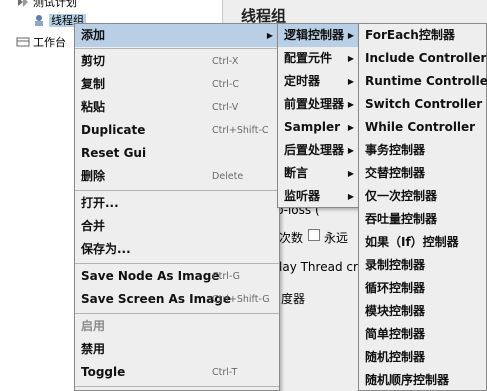 The width and height of the screenshot is (487, 391). What do you see at coordinates (319, 104) in the screenshot?
I see `submenu-item-pre-processor: 前置处理器 ▶` at bounding box center [319, 104].